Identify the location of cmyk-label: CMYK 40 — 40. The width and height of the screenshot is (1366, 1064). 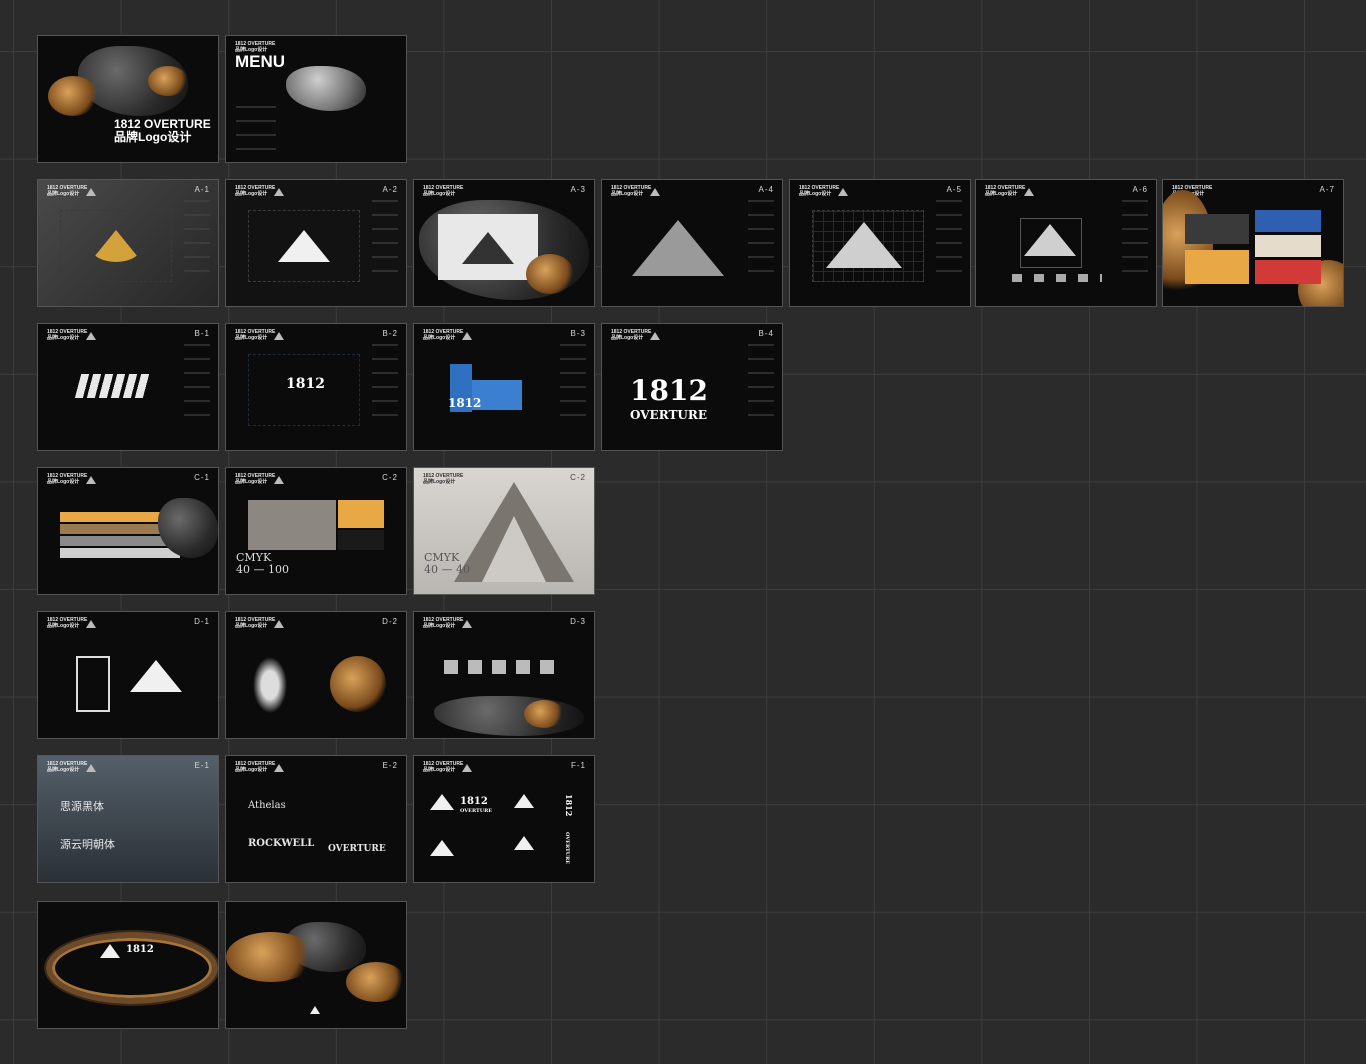
(447, 563).